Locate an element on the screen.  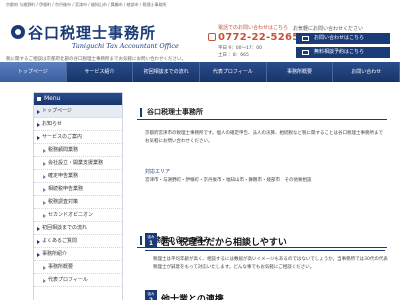
strength-2-badge-label: 強み is located at coordinates (151, 294).